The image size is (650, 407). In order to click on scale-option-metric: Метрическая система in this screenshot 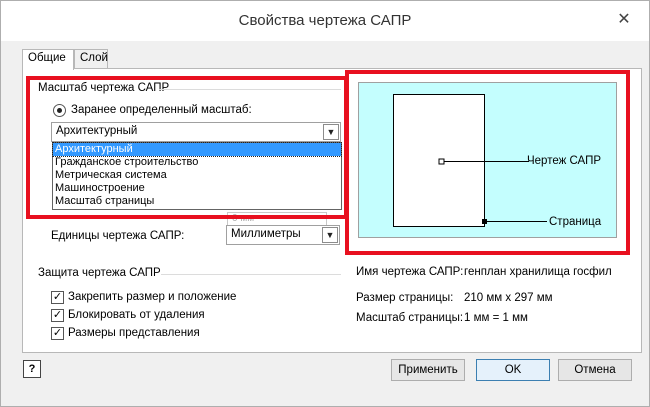, I will do `click(197, 175)`.